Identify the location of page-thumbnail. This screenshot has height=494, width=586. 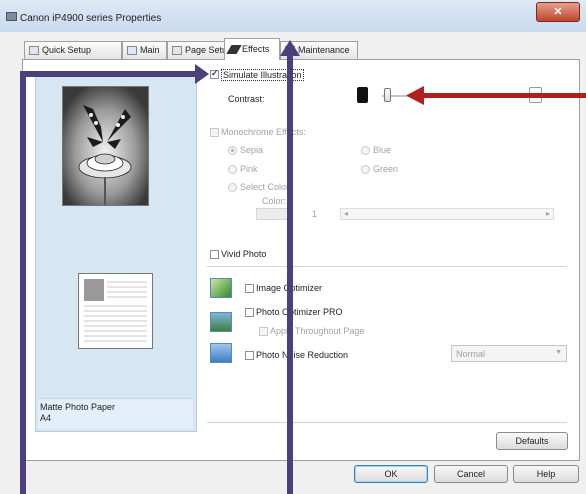
(115, 310).